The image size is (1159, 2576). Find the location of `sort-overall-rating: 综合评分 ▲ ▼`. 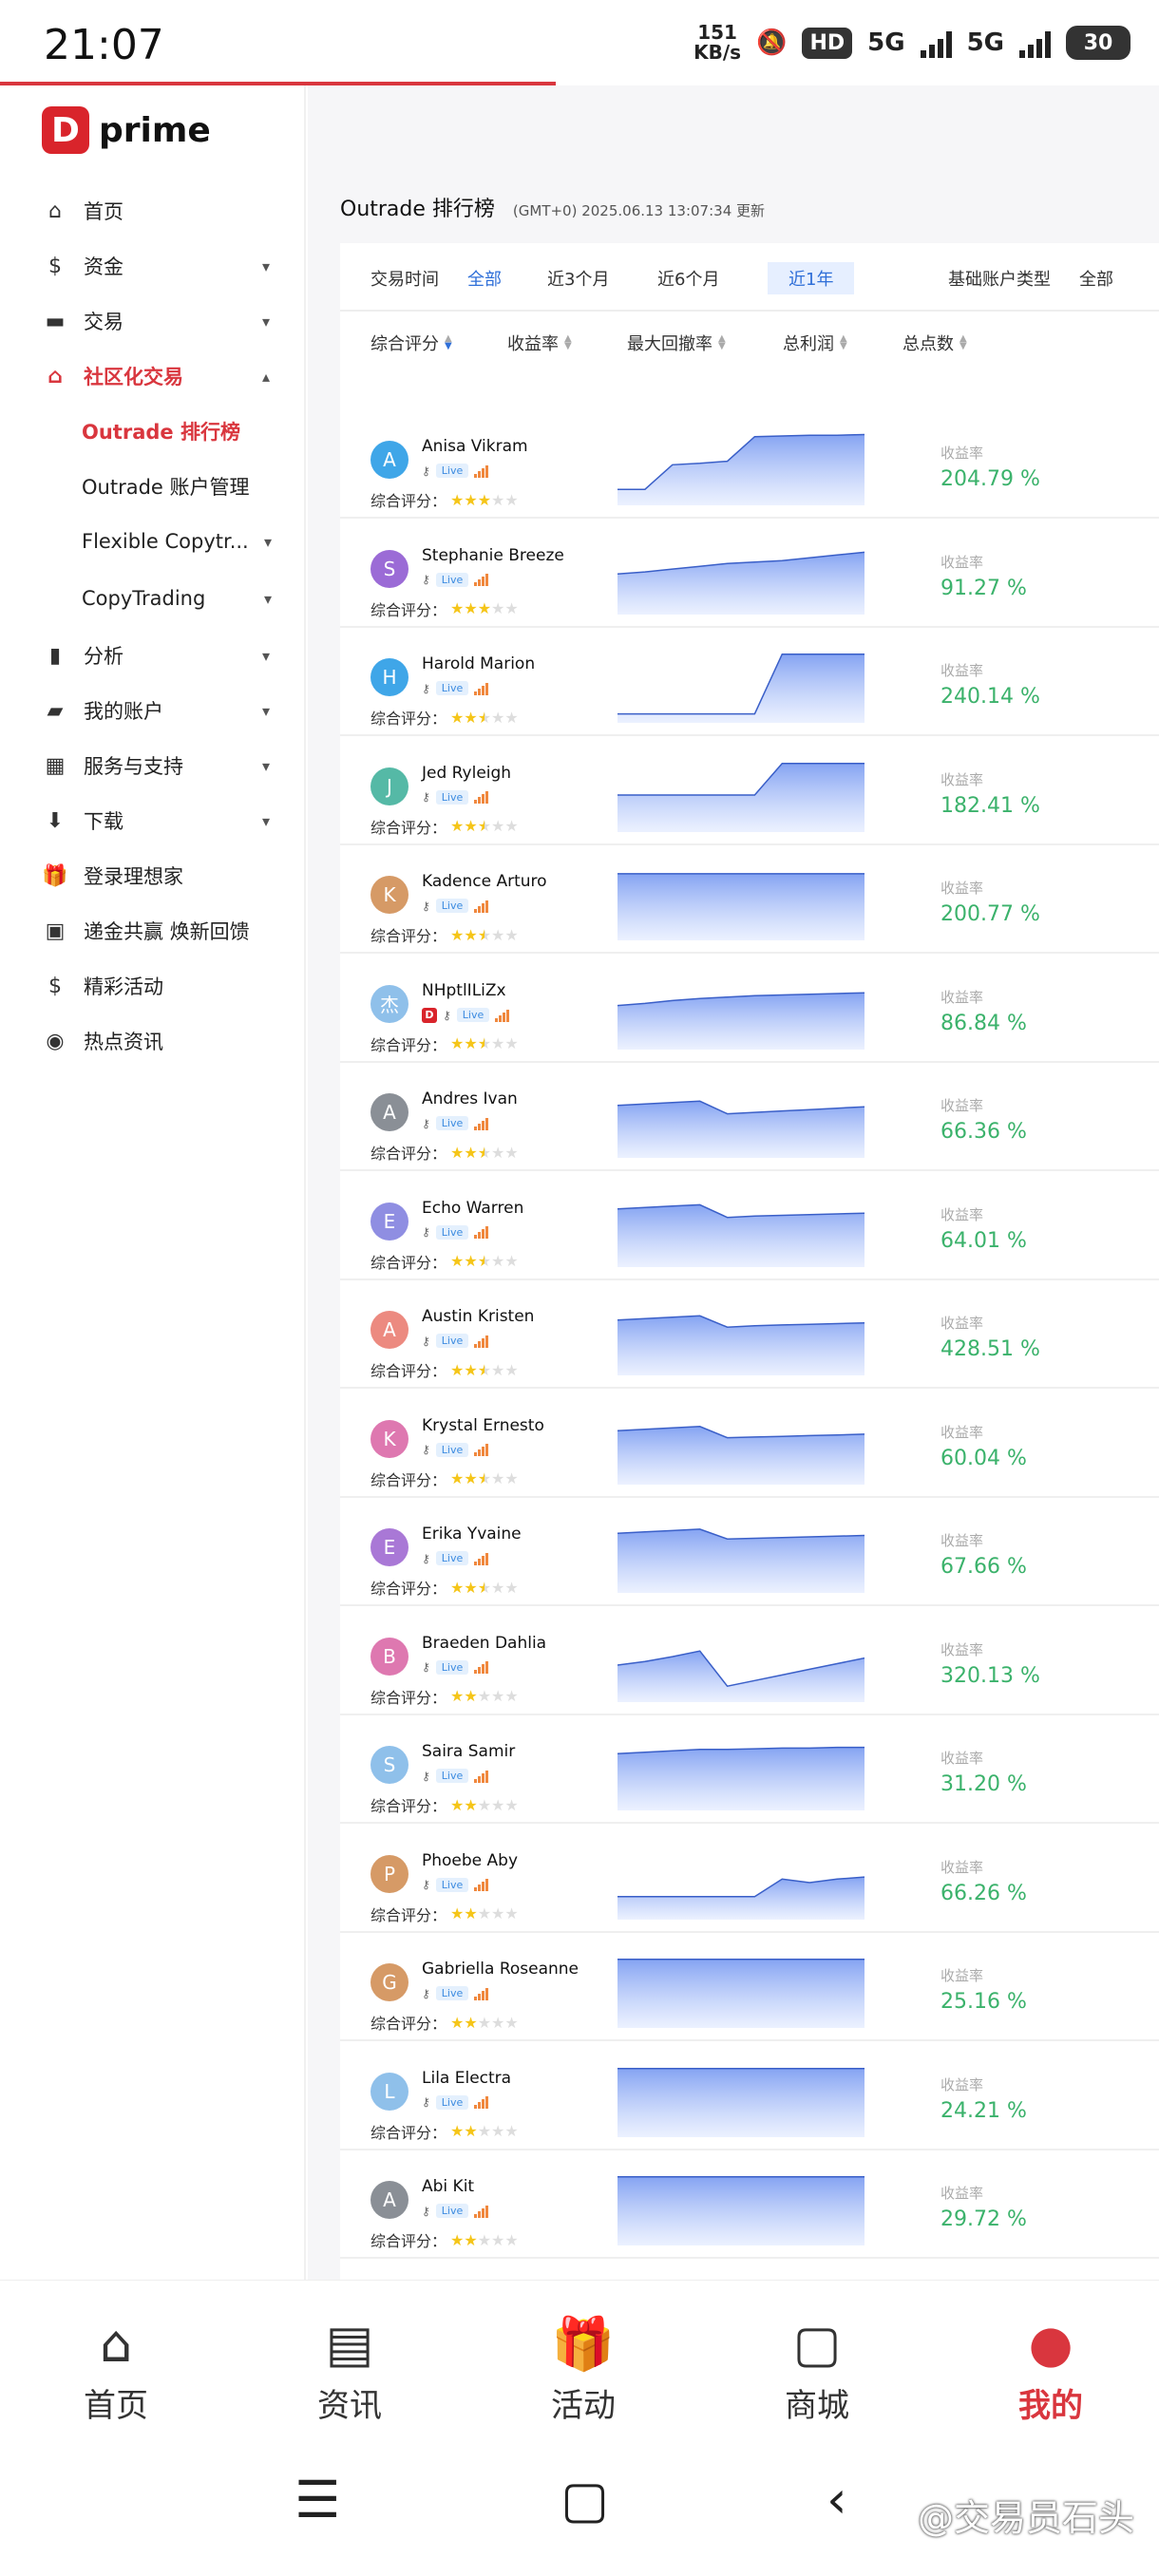

sort-overall-rating: 综合评分 ▲ ▼ is located at coordinates (411, 343).